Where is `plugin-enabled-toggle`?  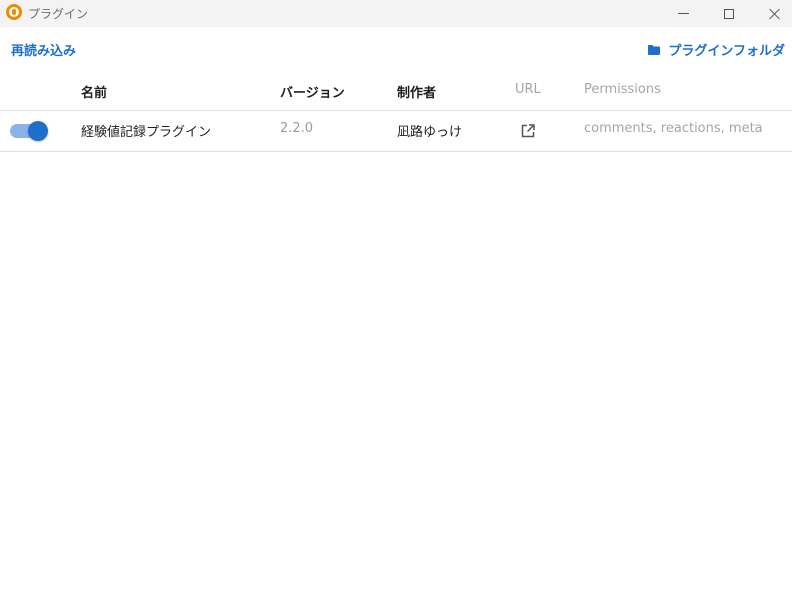
plugin-enabled-toggle is located at coordinates (29, 131).